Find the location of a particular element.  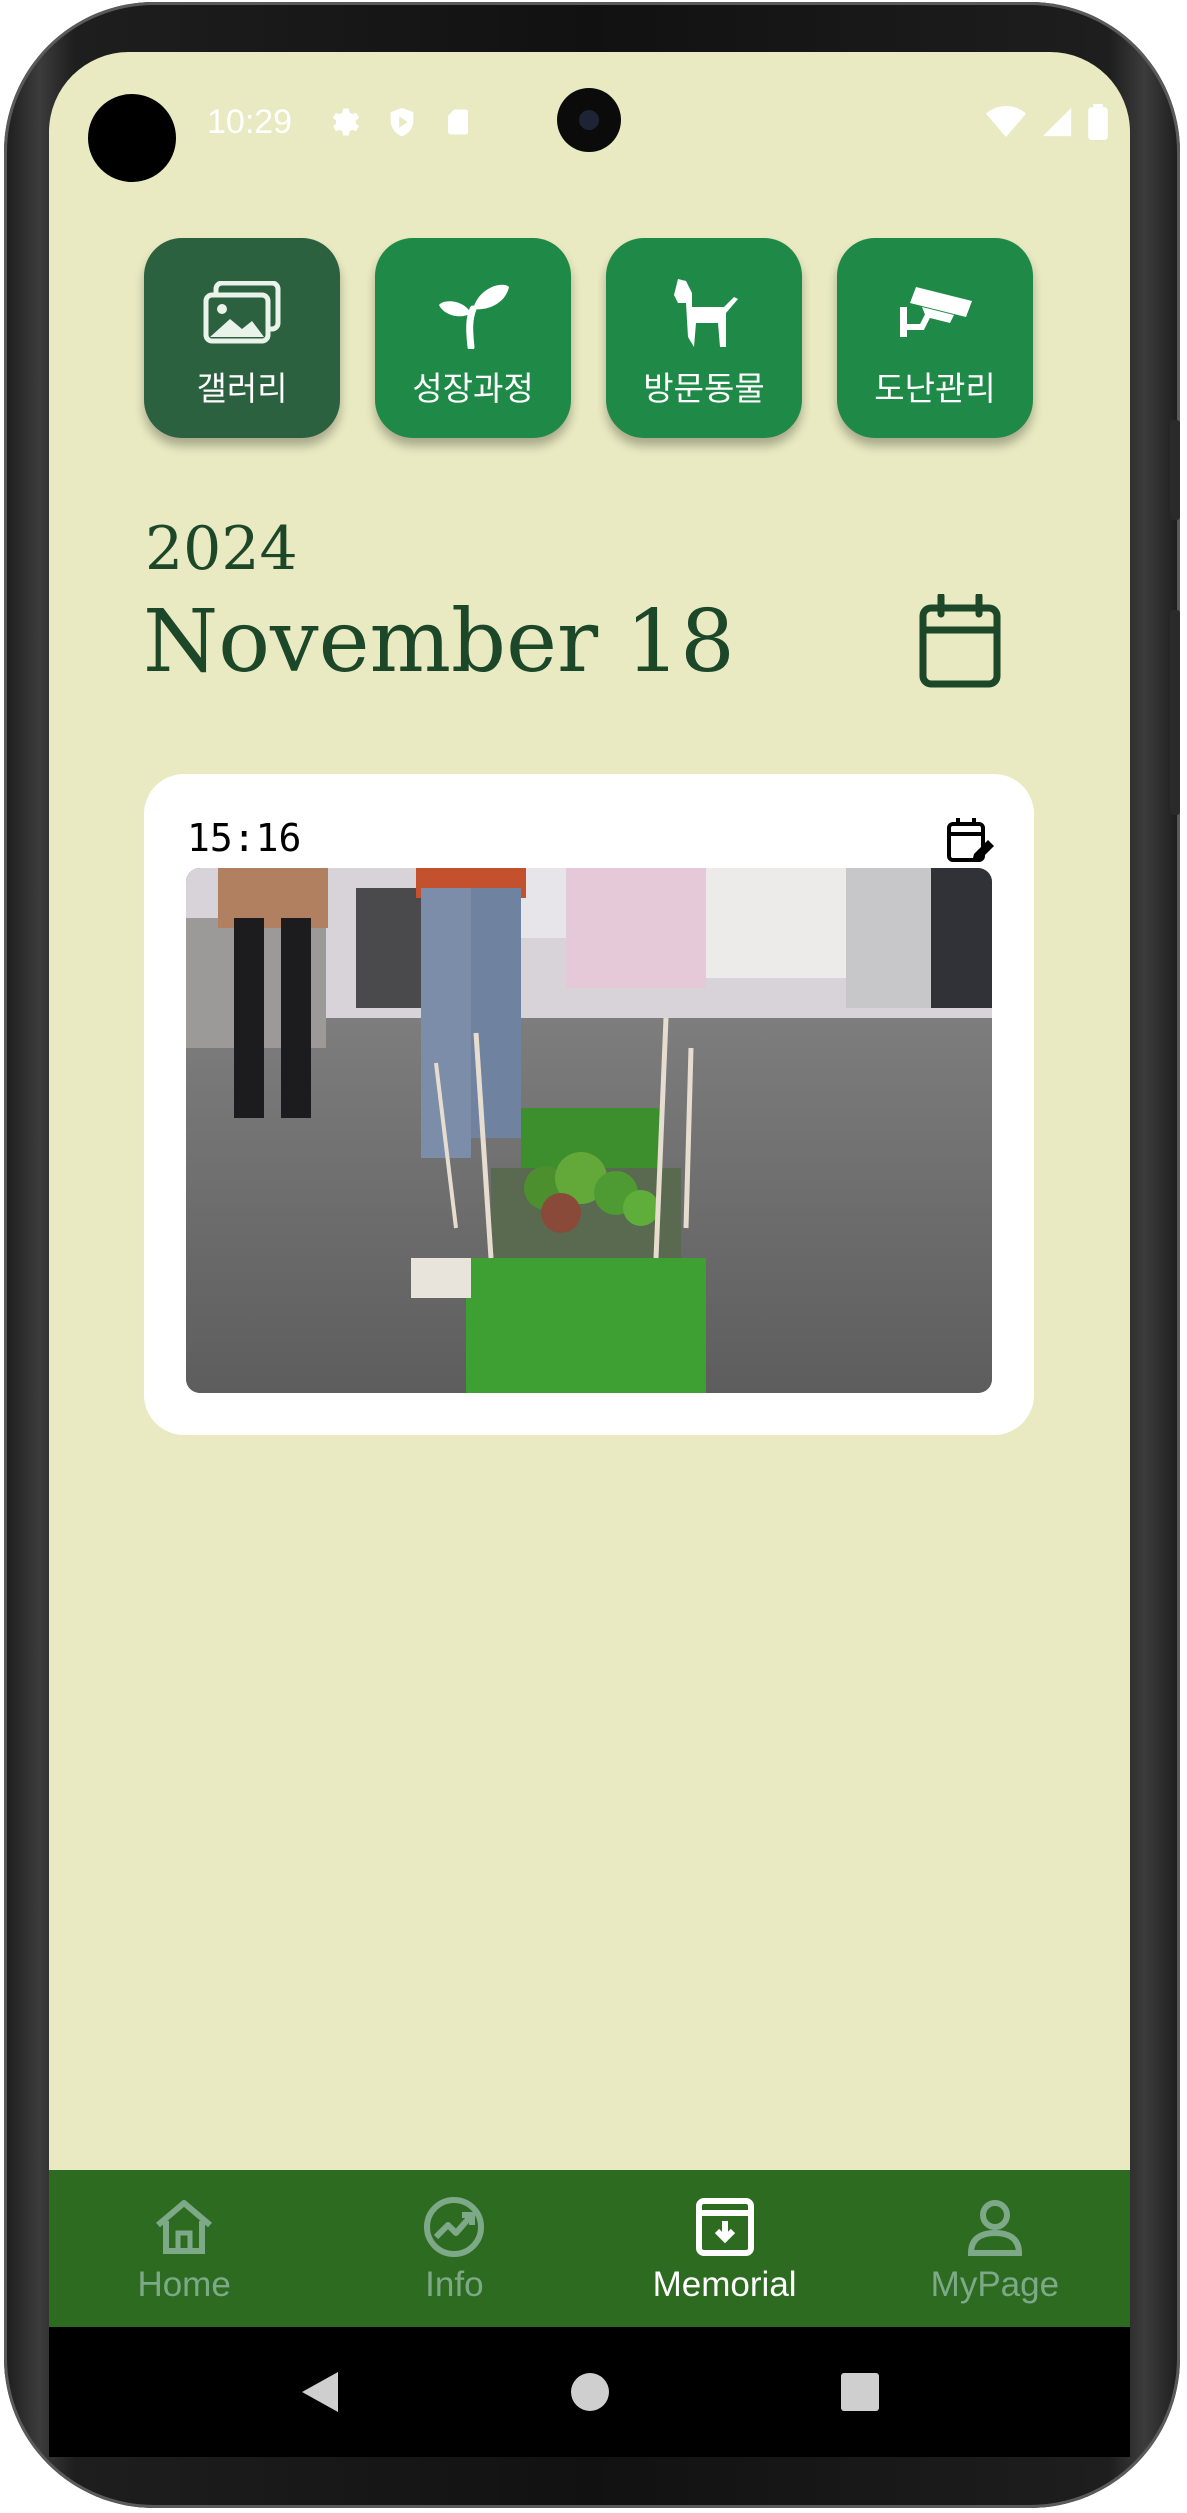

home-circle-icon is located at coordinates (590, 2392).